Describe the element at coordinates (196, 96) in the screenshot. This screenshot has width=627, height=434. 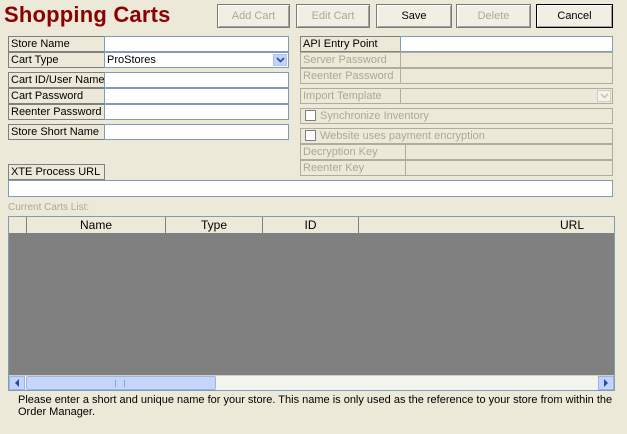
I see `cart-password-field` at that location.